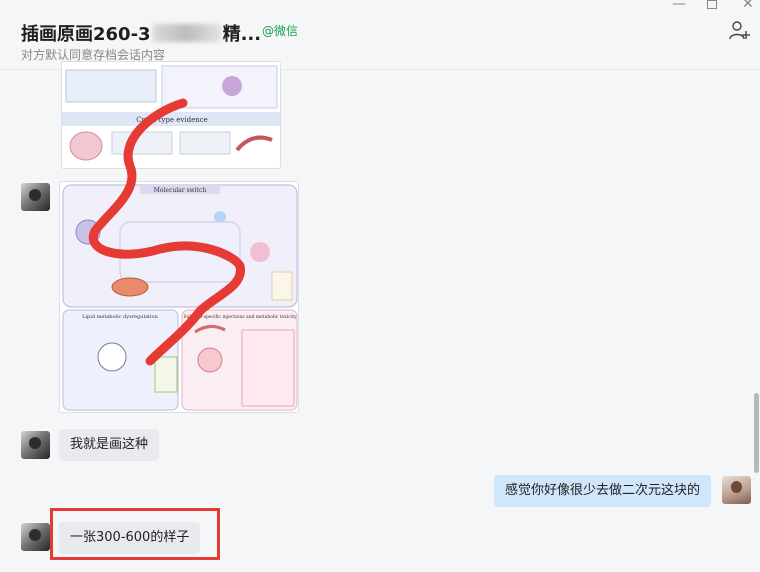  I want to click on add-user-icon, so click(739, 31).